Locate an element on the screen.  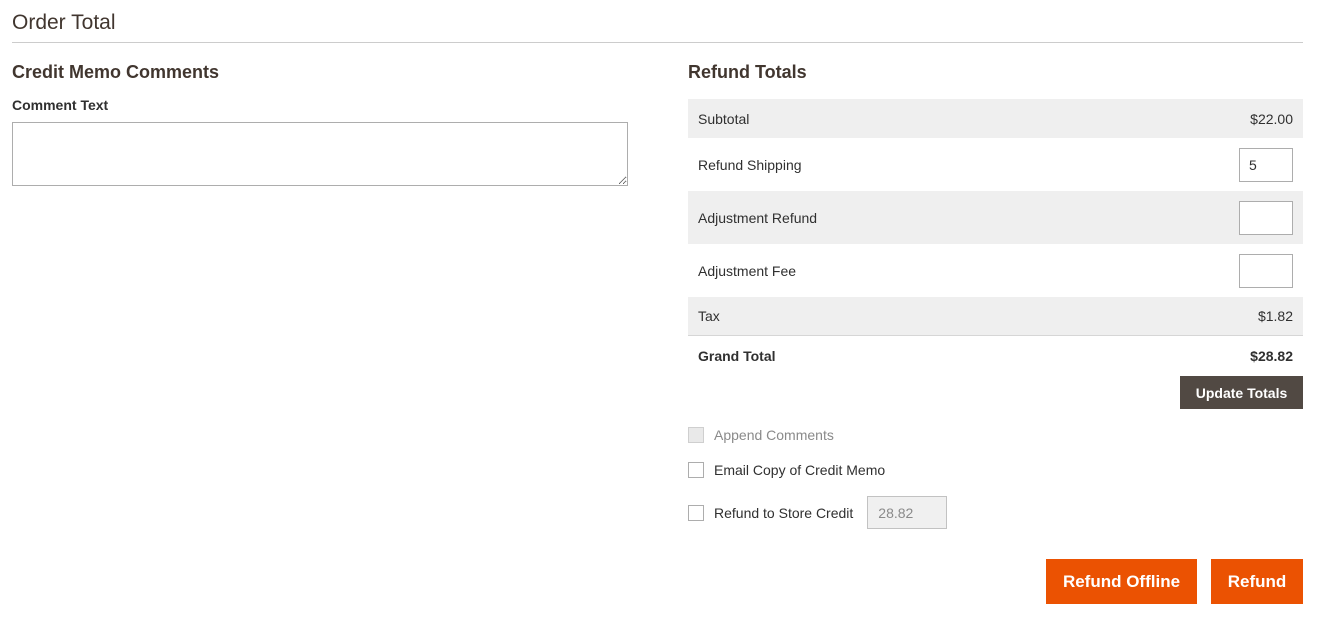
email-copy-checkbox is located at coordinates (696, 470).